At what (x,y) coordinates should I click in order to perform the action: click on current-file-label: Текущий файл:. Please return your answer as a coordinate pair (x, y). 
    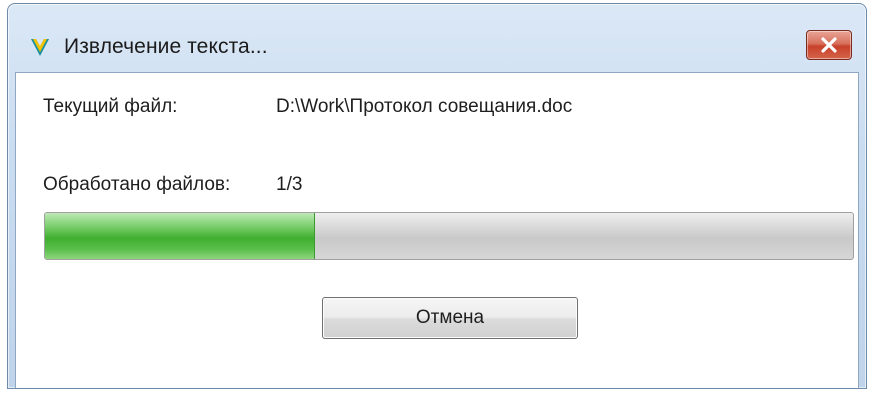
    Looking at the image, I should click on (110, 106).